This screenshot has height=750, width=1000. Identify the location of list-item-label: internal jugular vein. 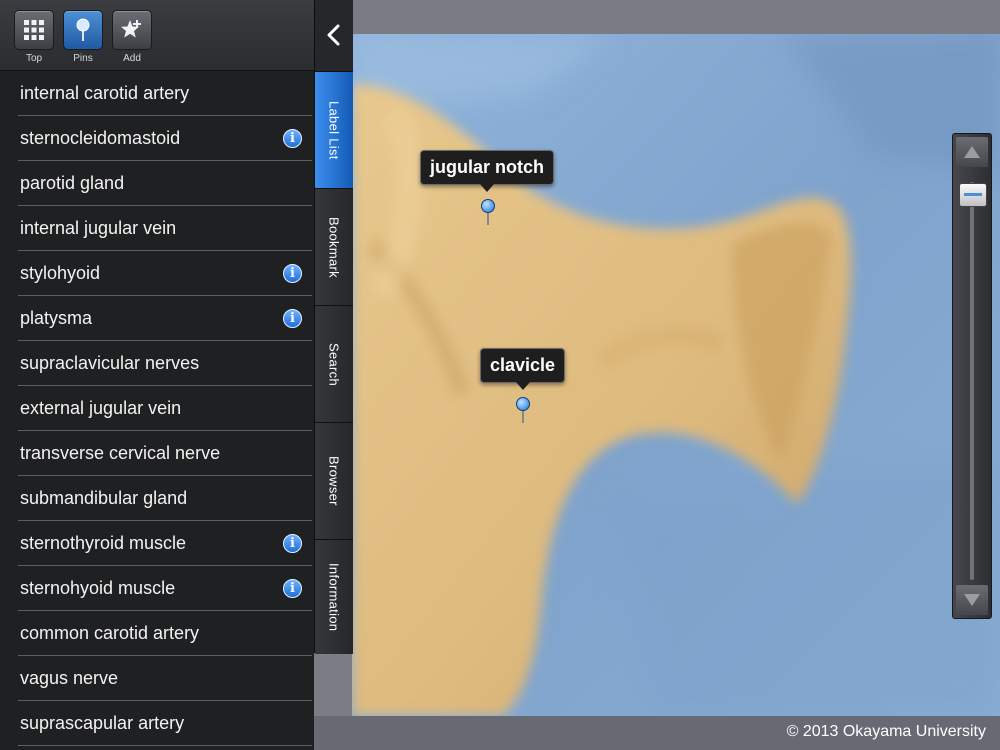
(98, 228).